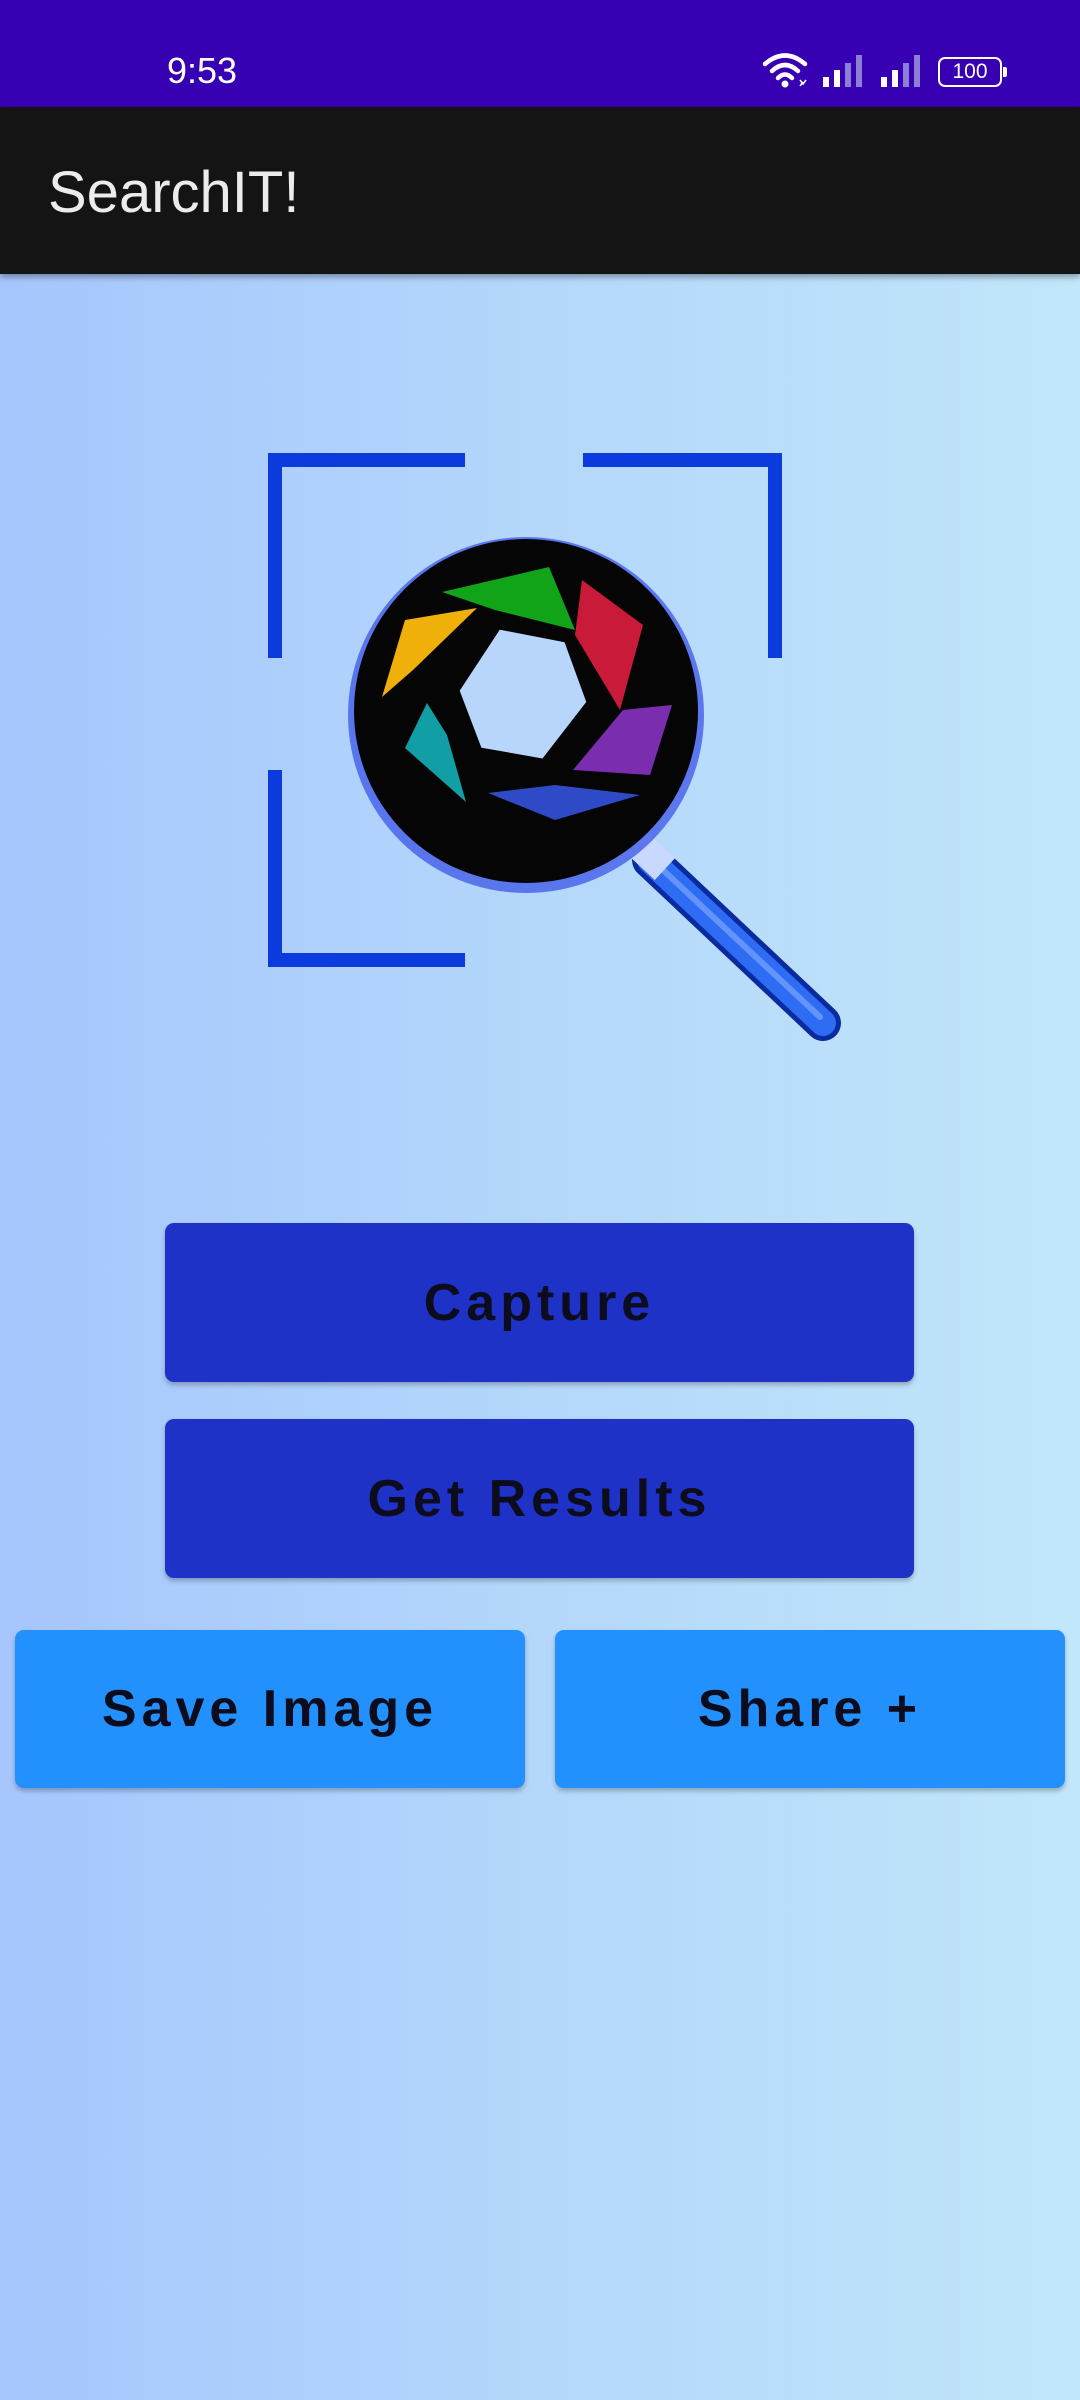  I want to click on wifi-icon, so click(785, 72).